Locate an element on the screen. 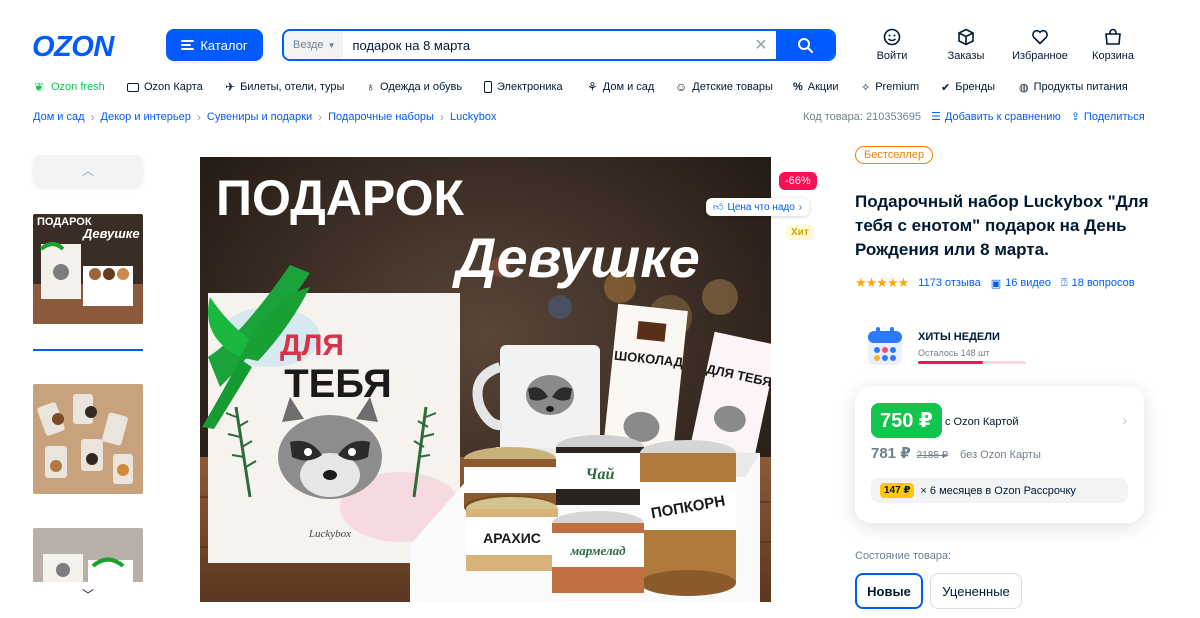 The width and height of the screenshot is (1200, 618). condition-new-button: Новые is located at coordinates (889, 591).